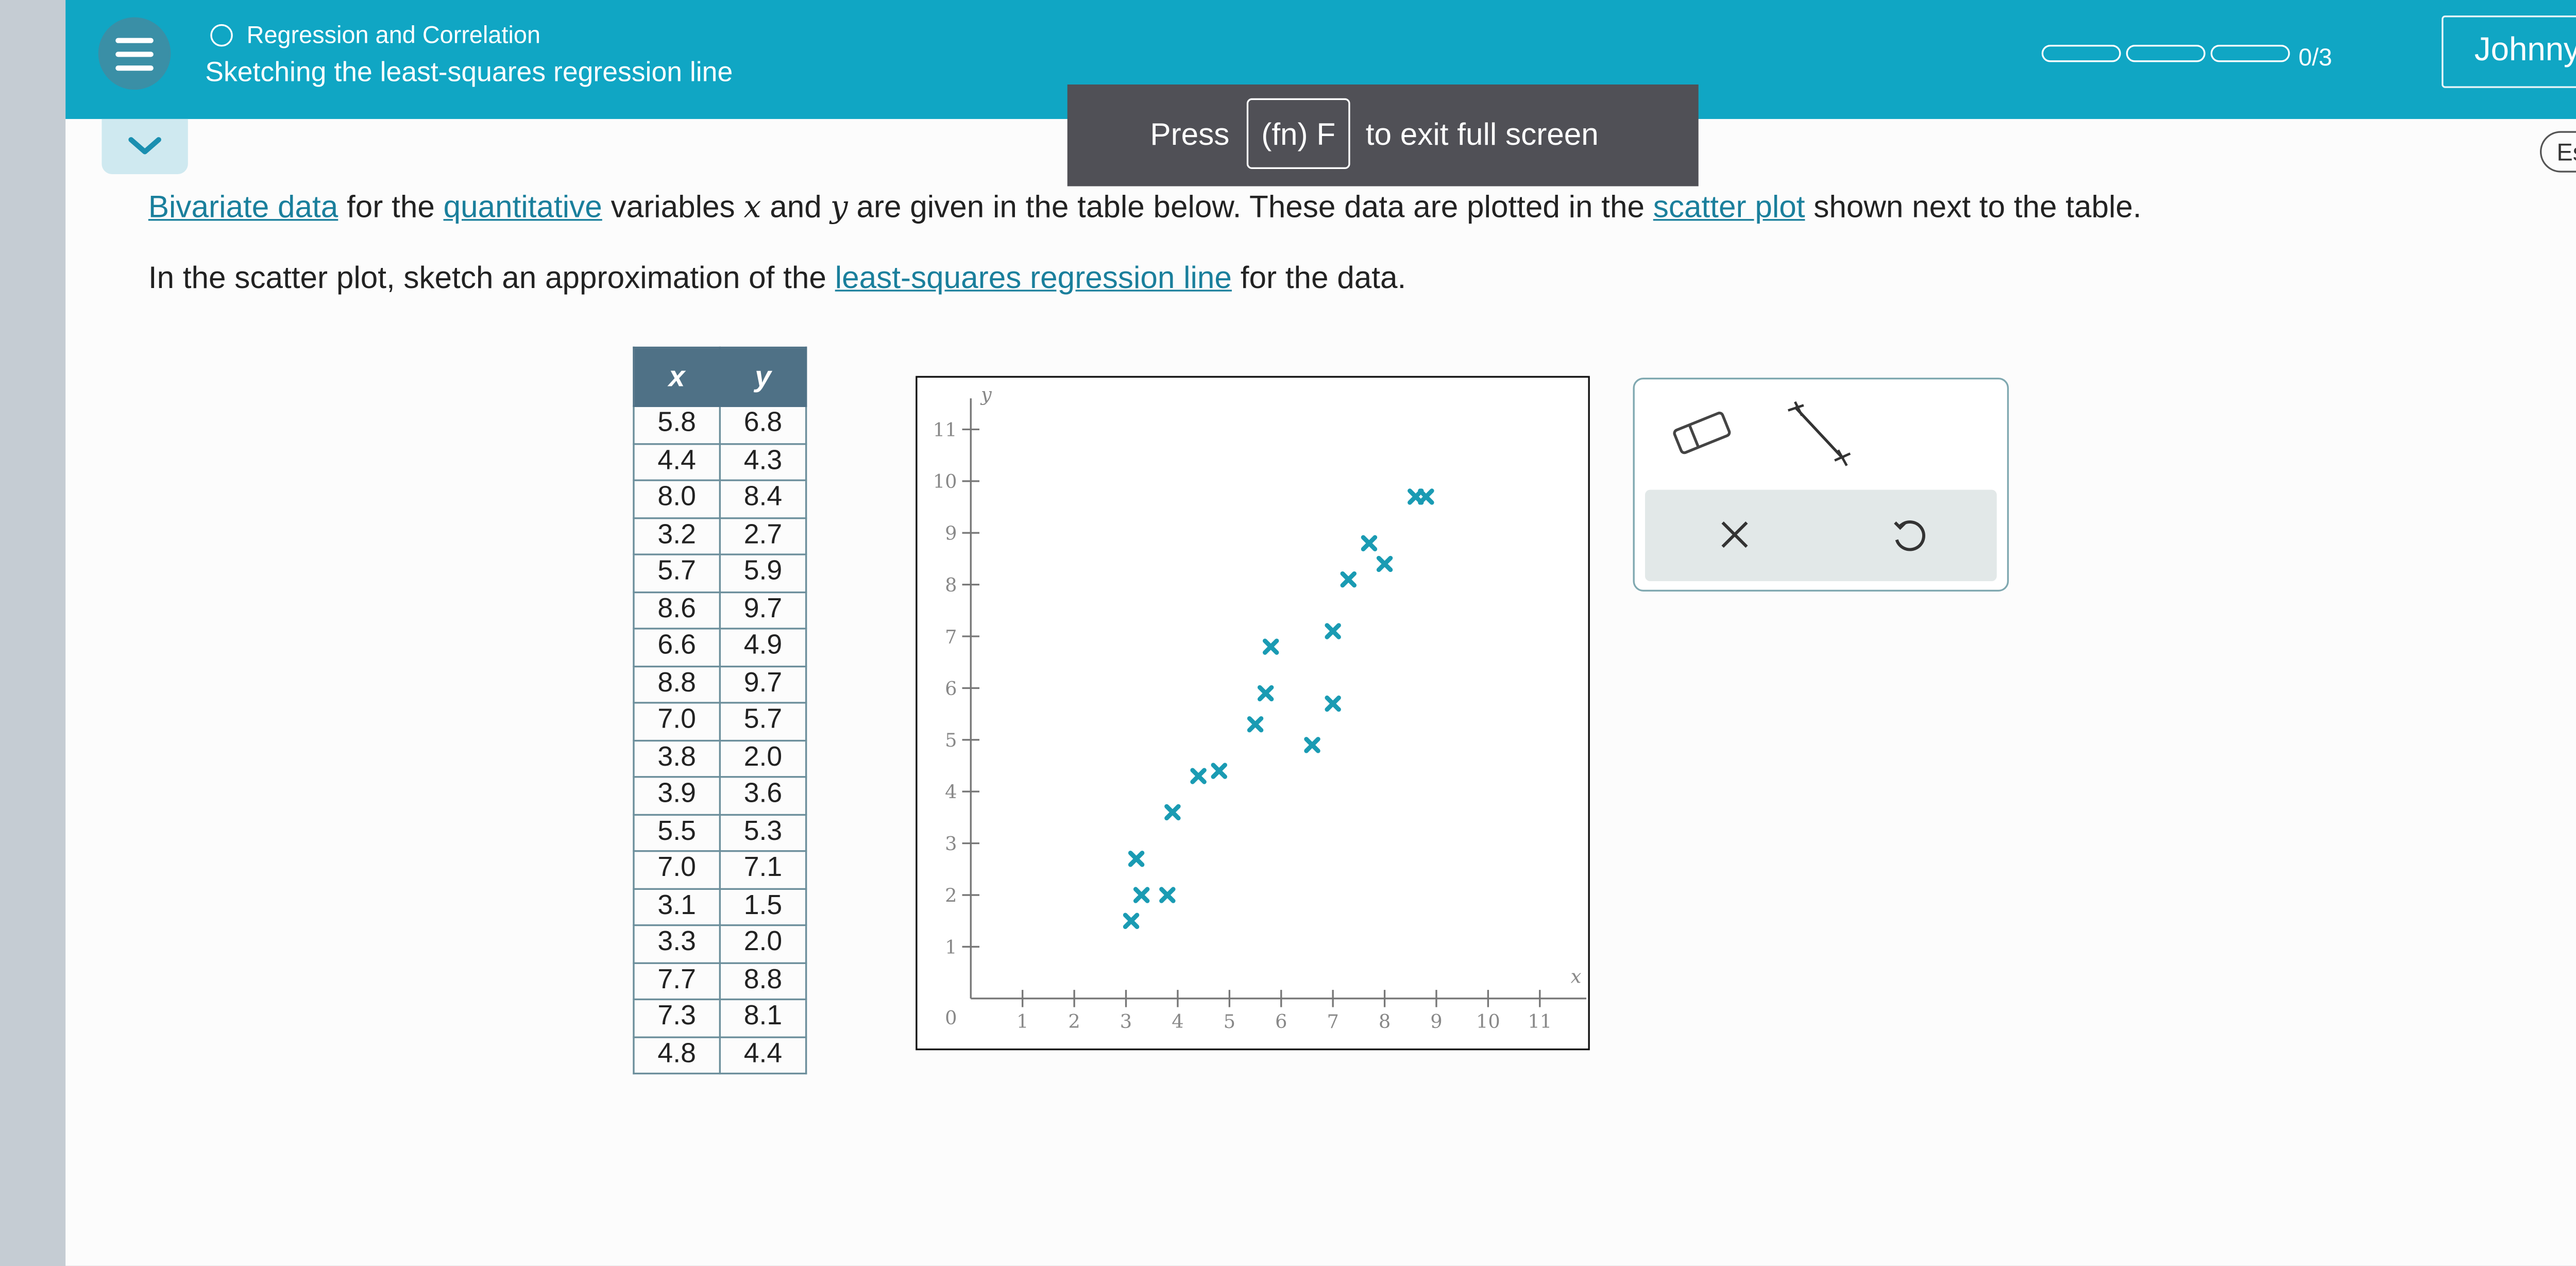 This screenshot has height=1266, width=2576. Describe the element at coordinates (1909, 536) in the screenshot. I see `undo-icon` at that location.